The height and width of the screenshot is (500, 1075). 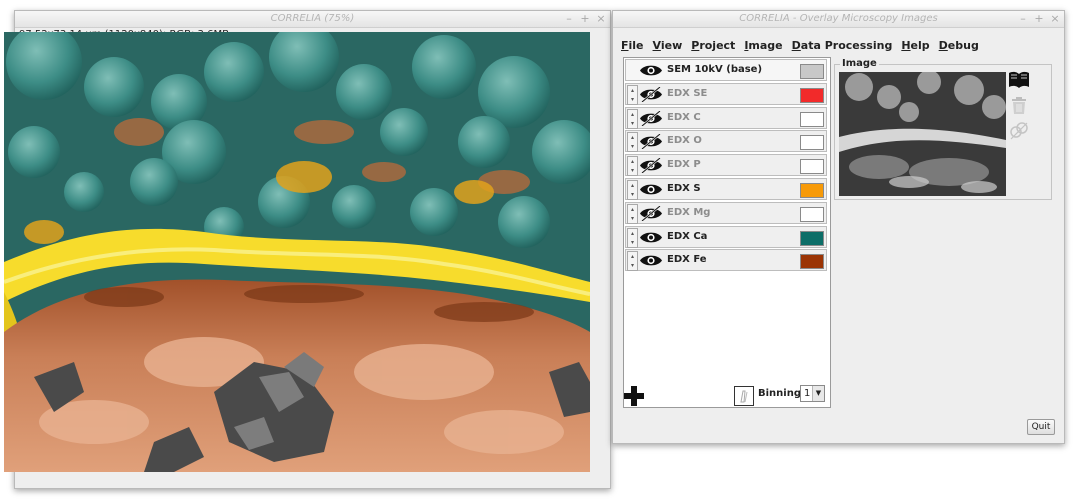 What do you see at coordinates (842, 45) in the screenshot?
I see `menu-data-processing: Data Processing` at bounding box center [842, 45].